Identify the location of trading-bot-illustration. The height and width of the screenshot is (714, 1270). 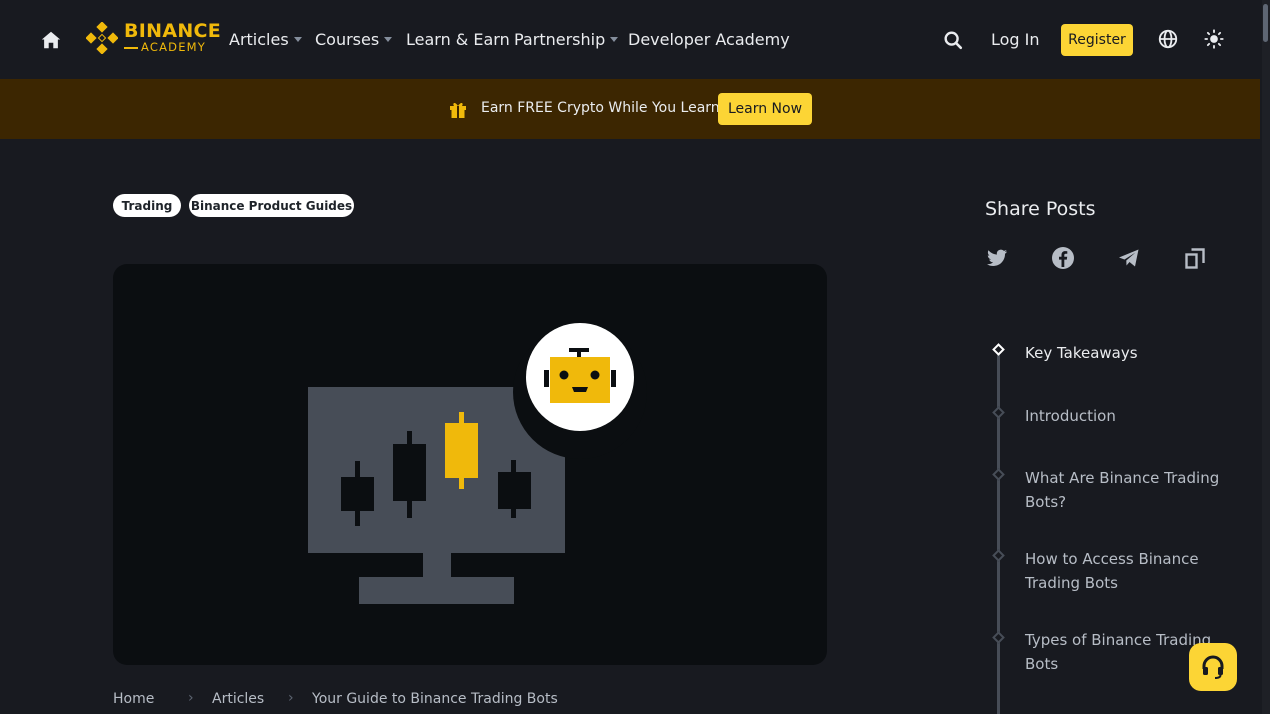
(477, 463).